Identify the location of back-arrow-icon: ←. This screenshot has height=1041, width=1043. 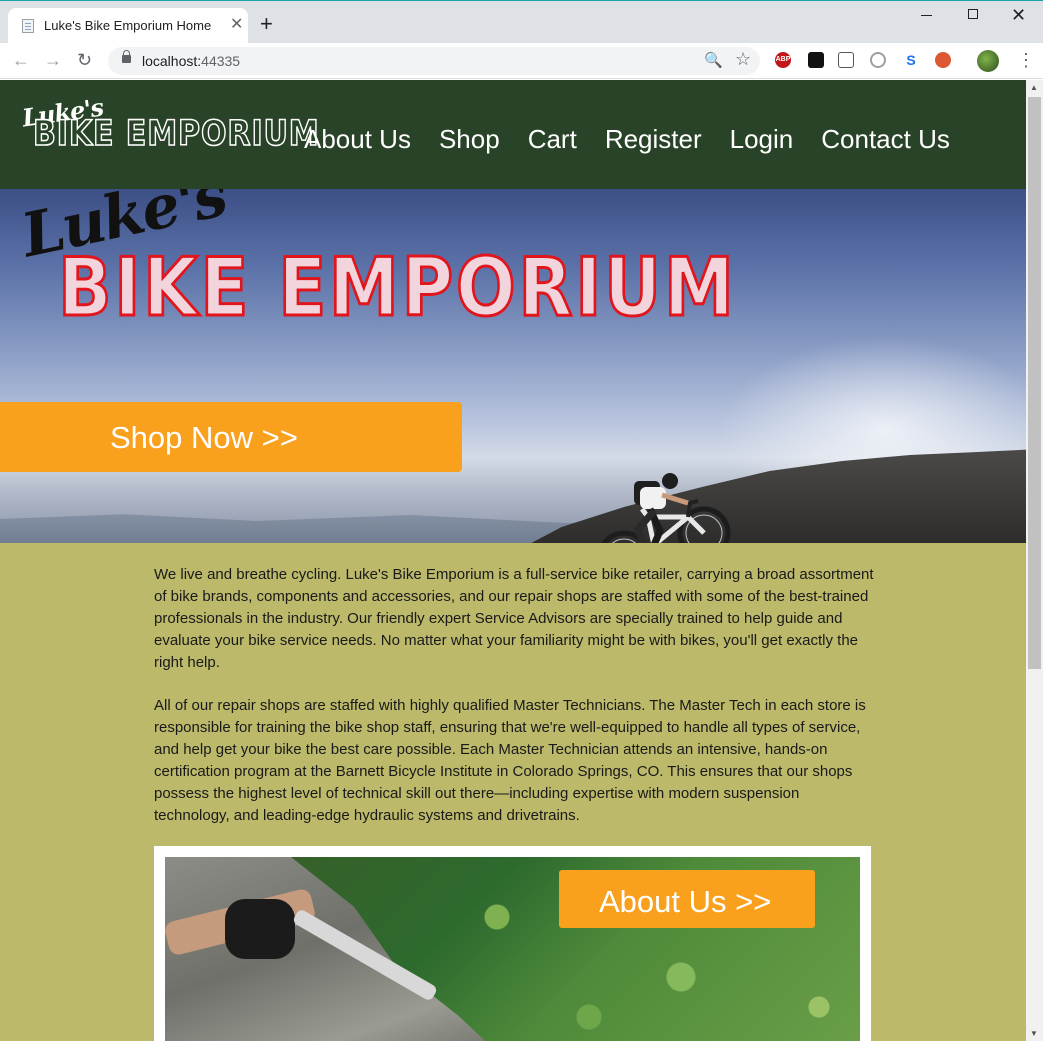
(21, 60).